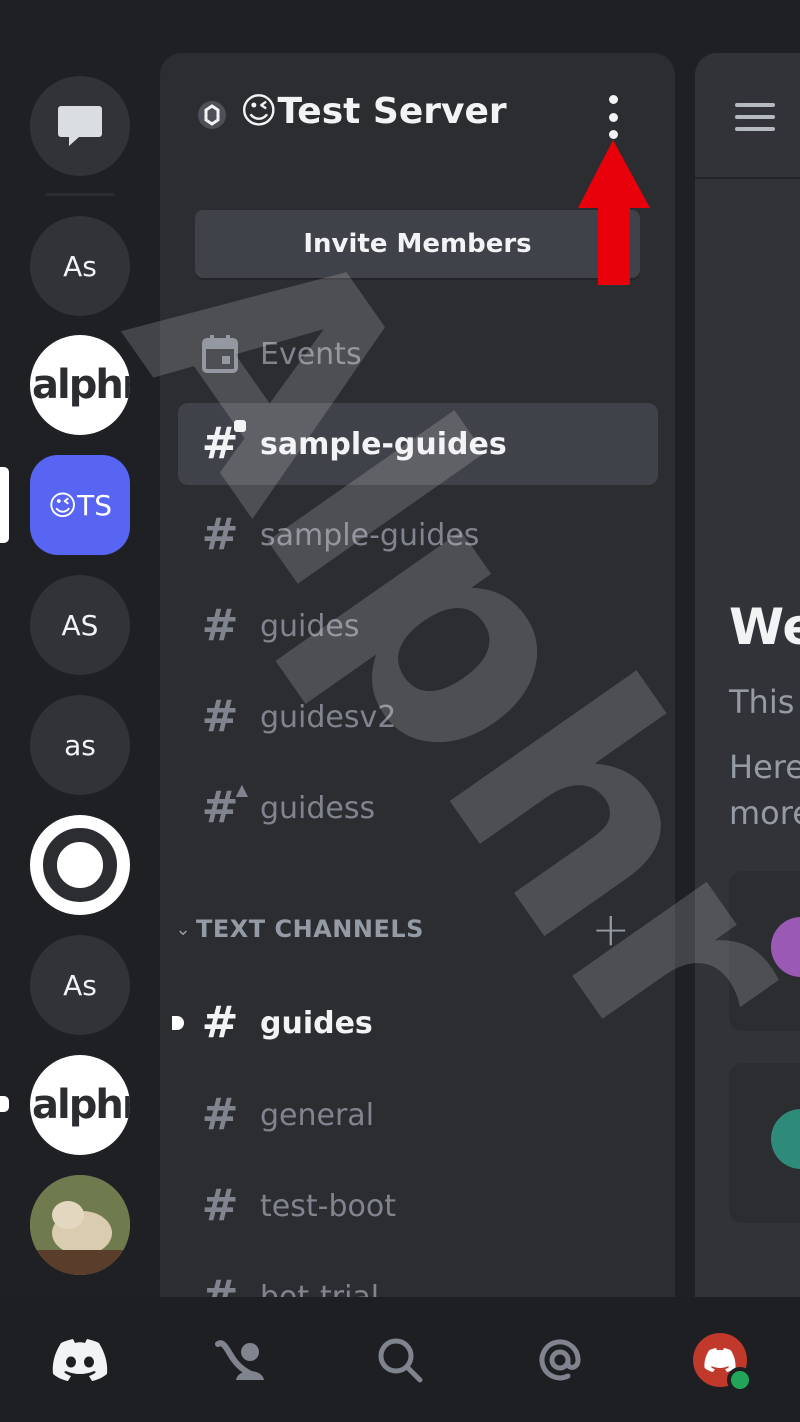  Describe the element at coordinates (418, 717) in the screenshot. I see `channel-item-guidesv2: # guidesv2` at that location.